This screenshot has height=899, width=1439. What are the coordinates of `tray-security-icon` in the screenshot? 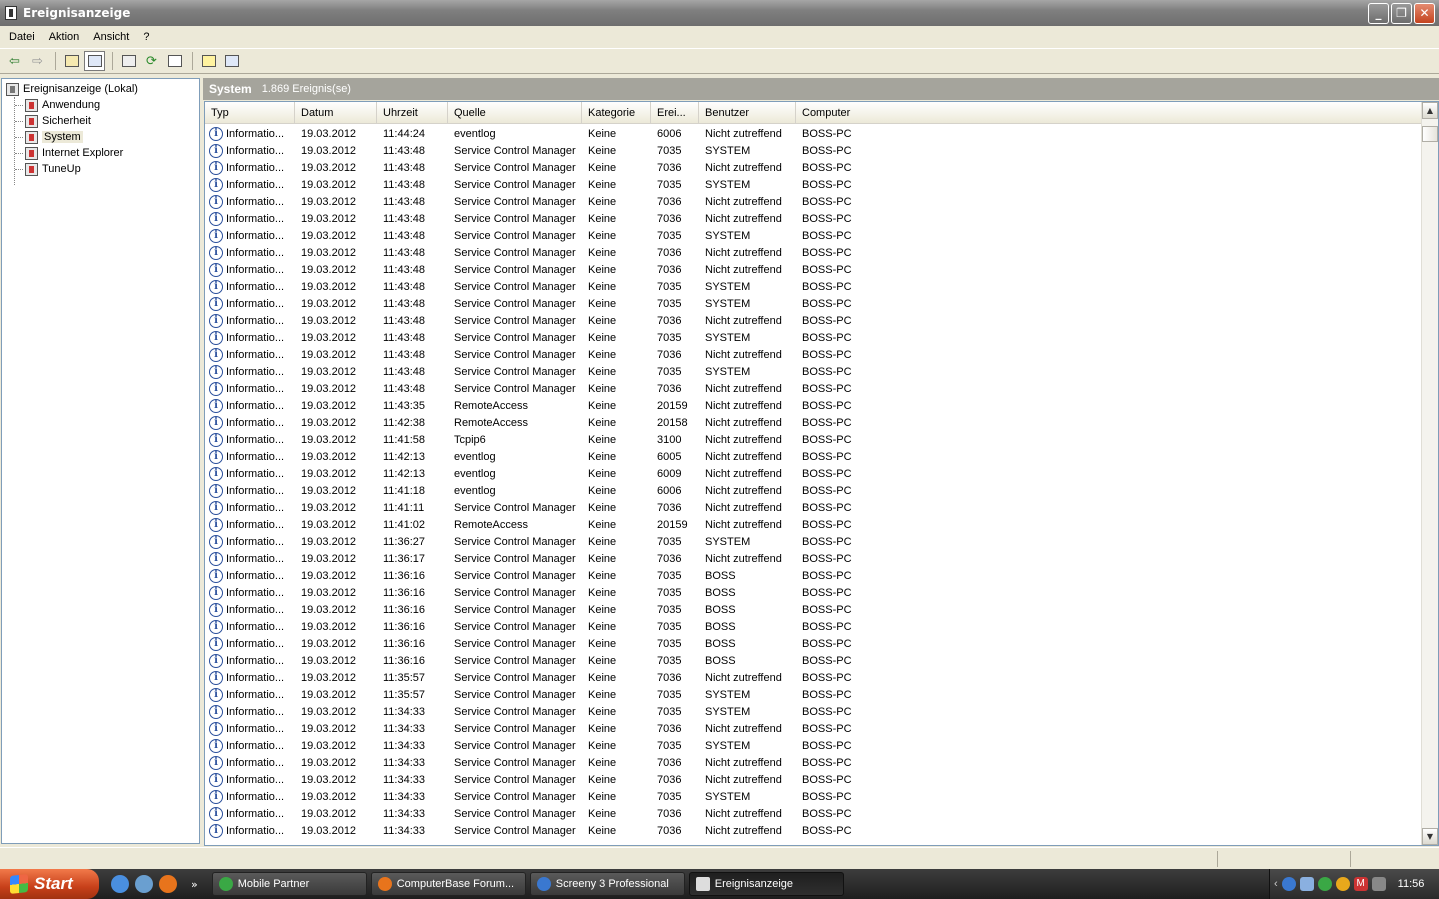 It's located at (1378, 884).